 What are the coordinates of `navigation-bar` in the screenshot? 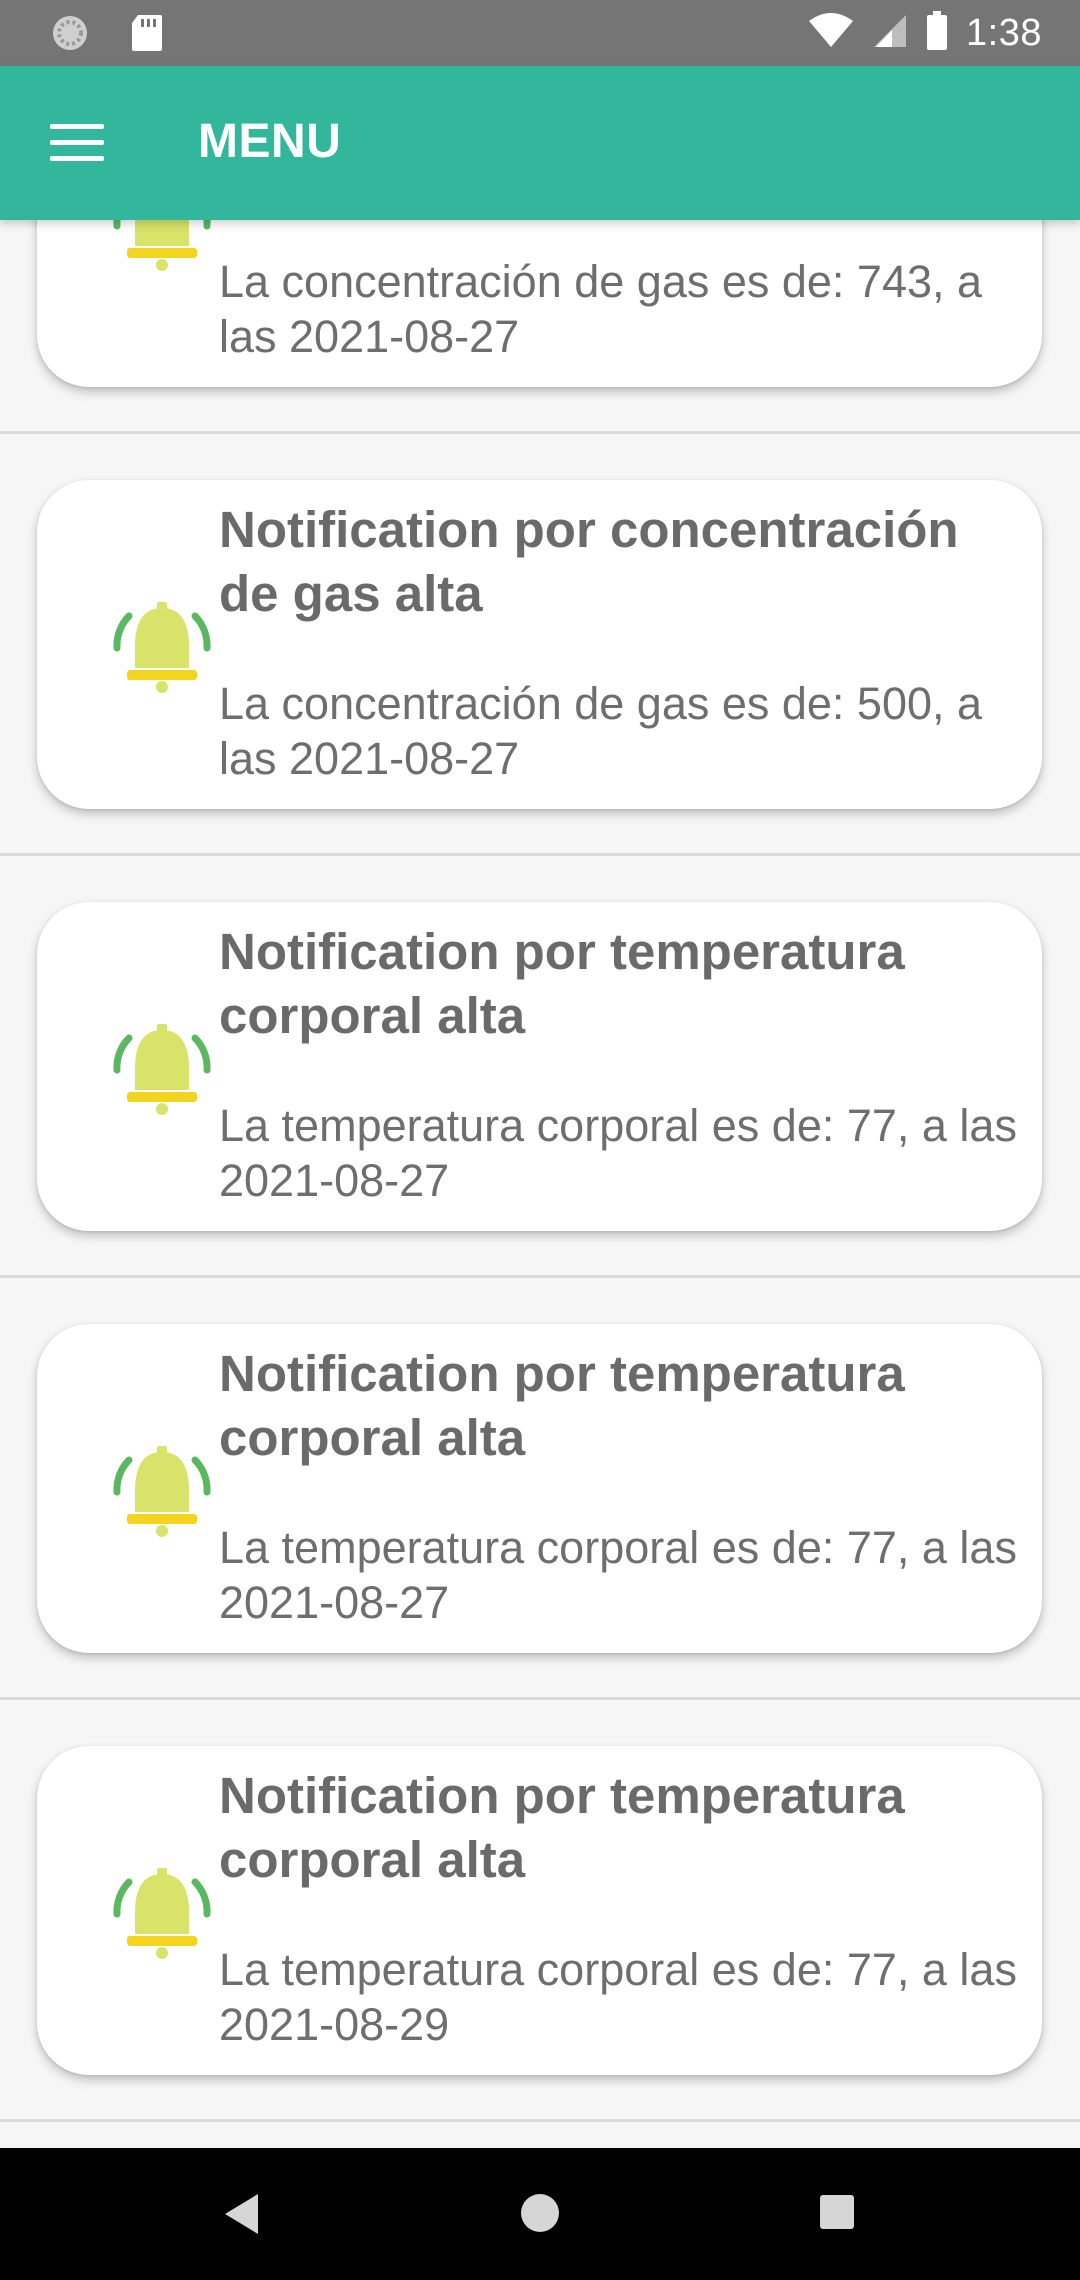 It's located at (540, 2214).